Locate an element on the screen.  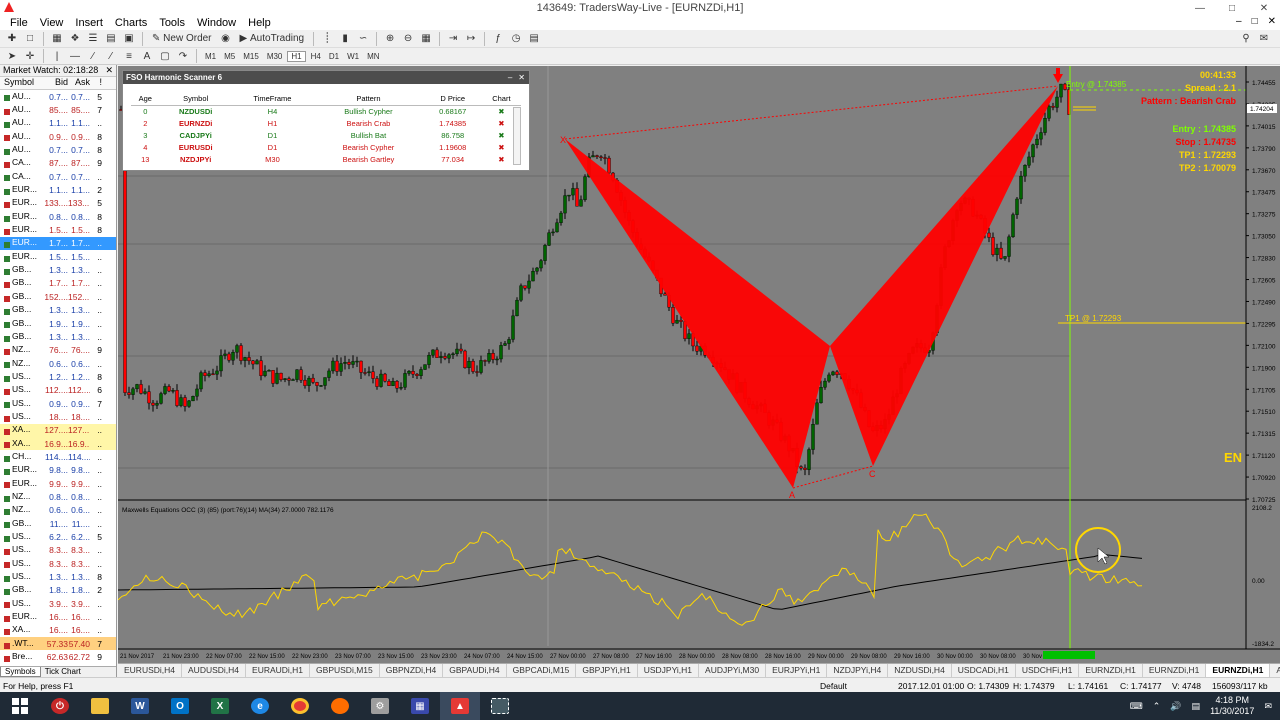
data-window-icon: ❖ is located at coordinates (75, 39).